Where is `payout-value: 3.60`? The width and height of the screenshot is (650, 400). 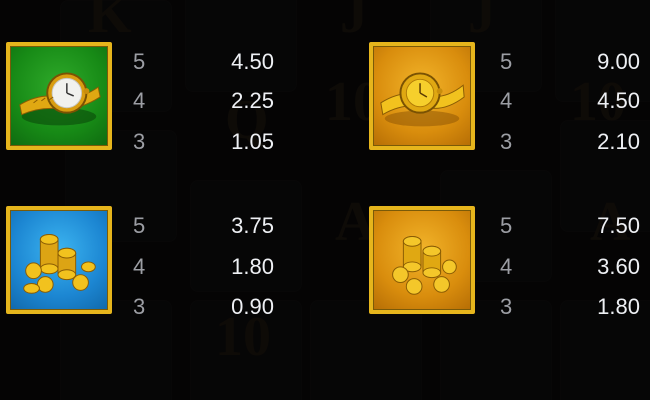
payout-value: 3.60 is located at coordinates (618, 266).